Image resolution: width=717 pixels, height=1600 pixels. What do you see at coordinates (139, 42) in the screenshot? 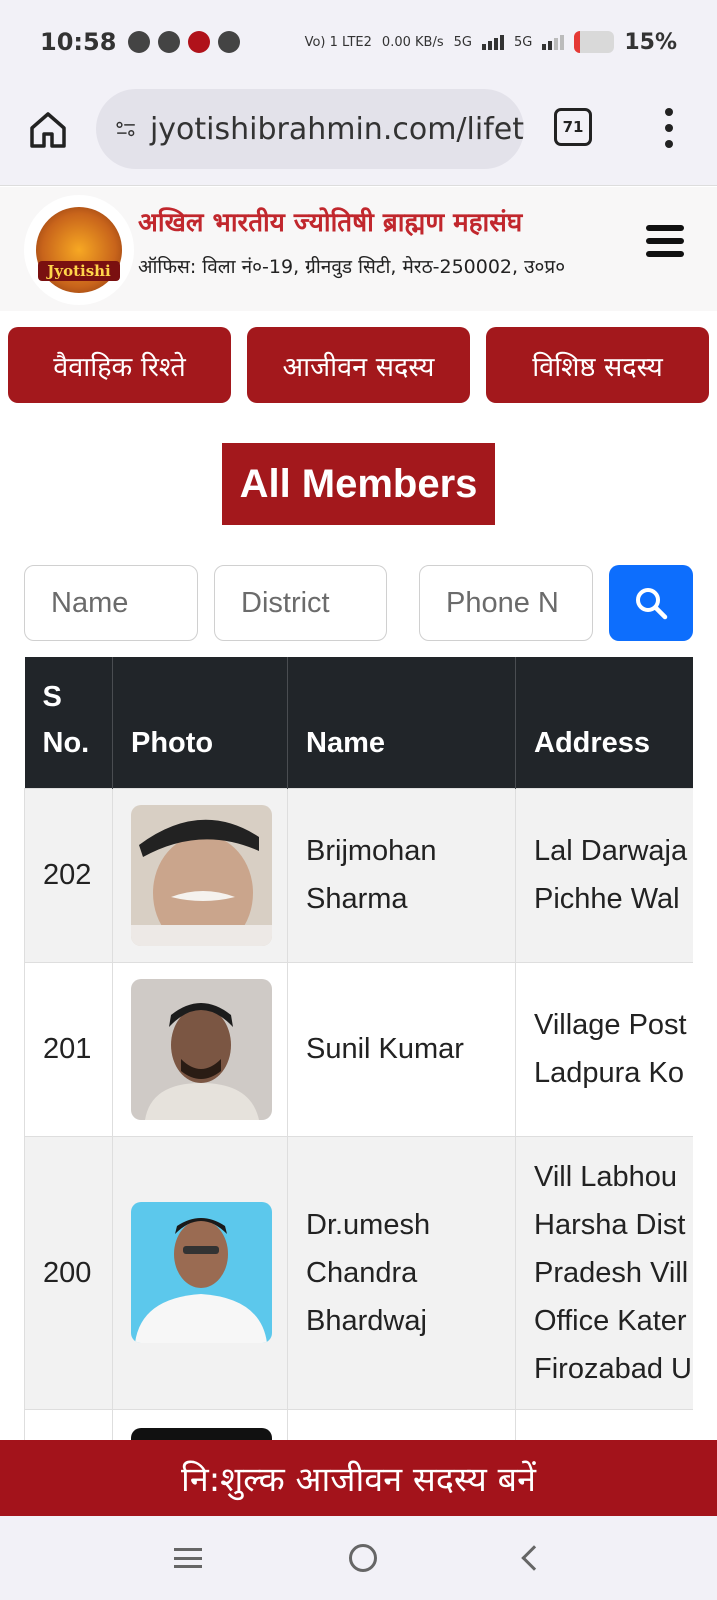
I see `whatsapp-icon` at bounding box center [139, 42].